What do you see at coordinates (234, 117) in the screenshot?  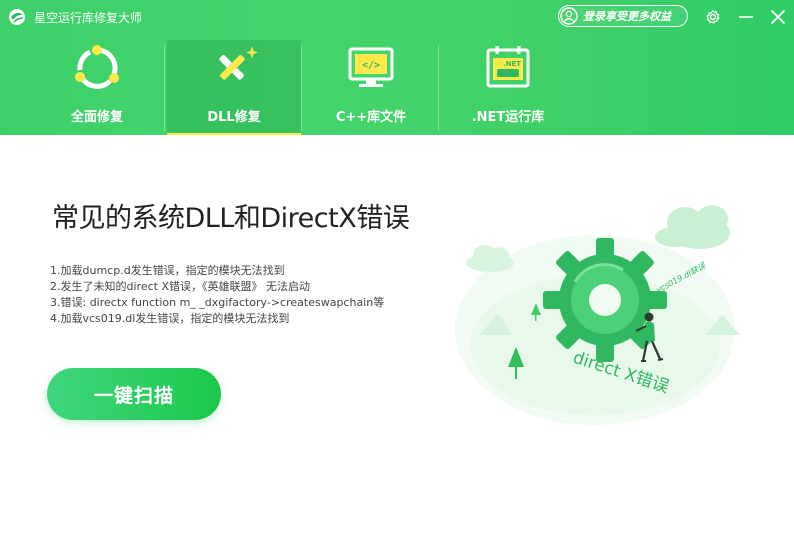 I see `tab-label: DLL修复` at bounding box center [234, 117].